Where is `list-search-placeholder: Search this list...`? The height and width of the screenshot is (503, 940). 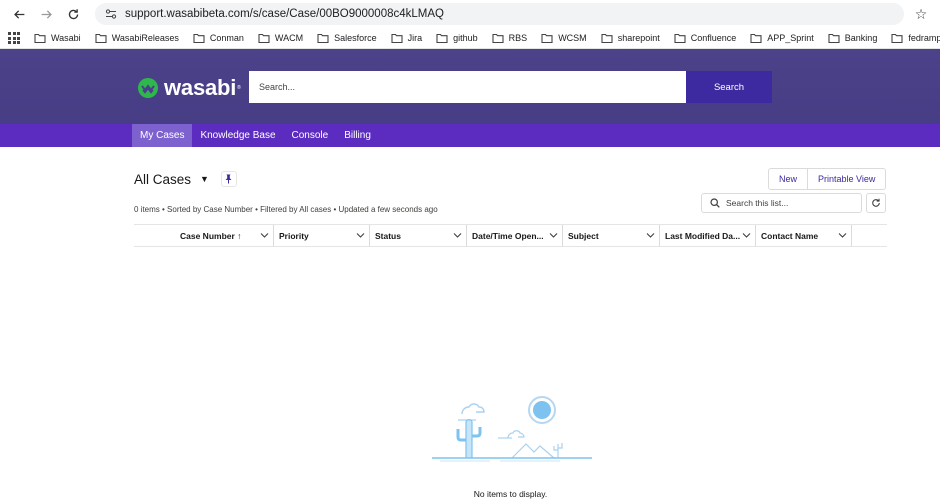 list-search-placeholder: Search this list... is located at coordinates (757, 203).